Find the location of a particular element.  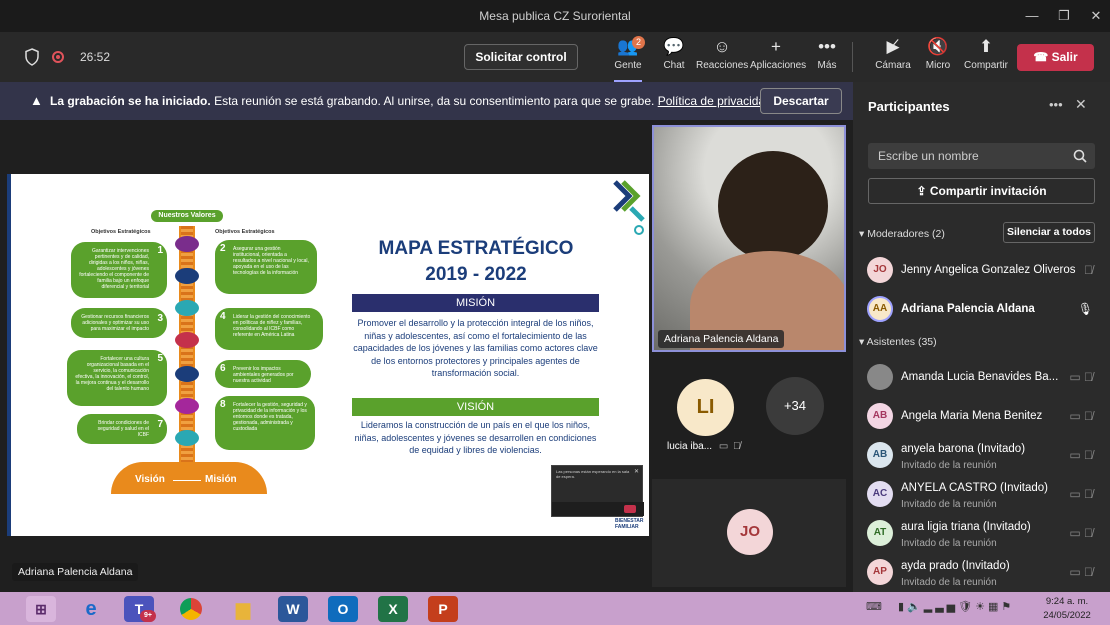

chat-label: Chat is located at coordinates (674, 65).